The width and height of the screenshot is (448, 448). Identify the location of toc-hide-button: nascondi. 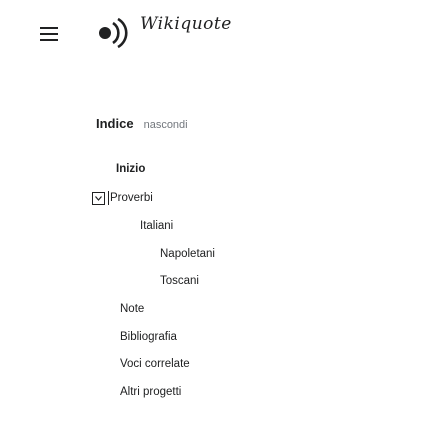
(166, 125).